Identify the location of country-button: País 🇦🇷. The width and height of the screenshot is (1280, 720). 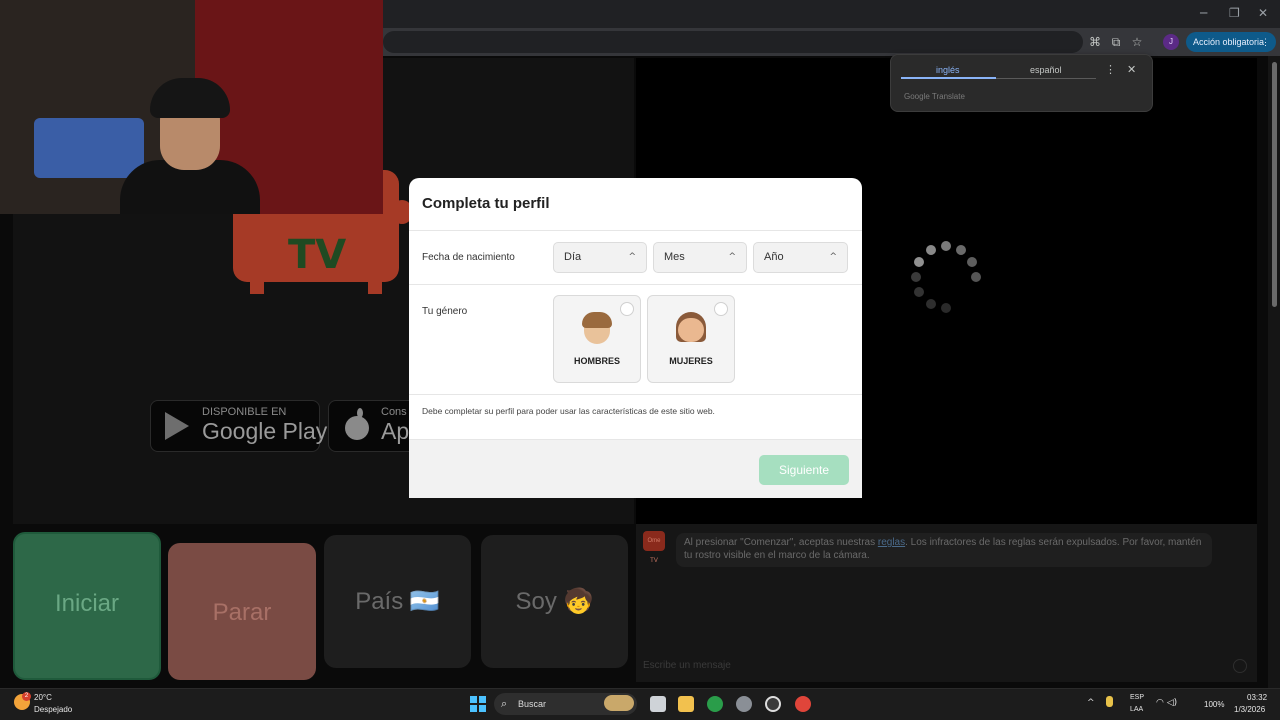
(397, 601).